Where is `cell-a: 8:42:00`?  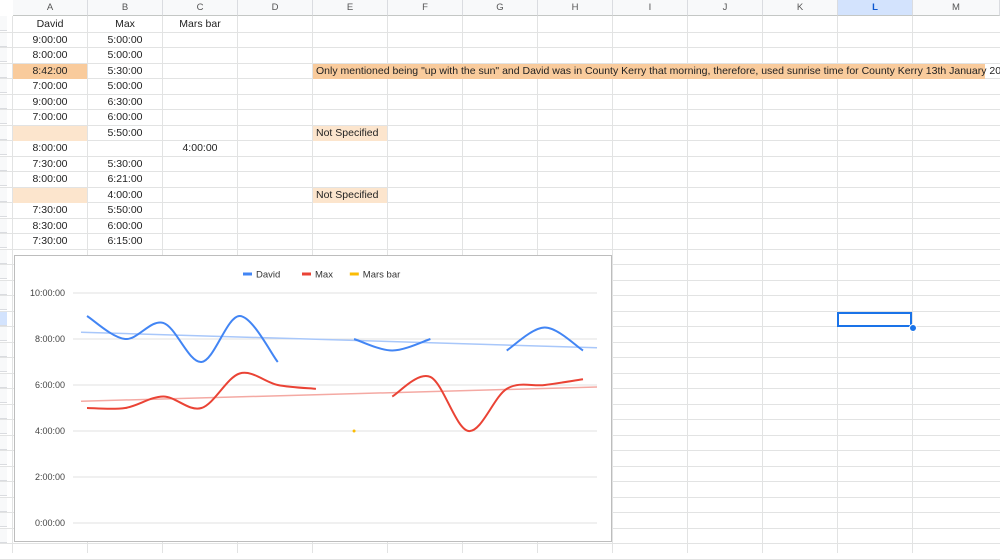 cell-a: 8:42:00 is located at coordinates (50, 71).